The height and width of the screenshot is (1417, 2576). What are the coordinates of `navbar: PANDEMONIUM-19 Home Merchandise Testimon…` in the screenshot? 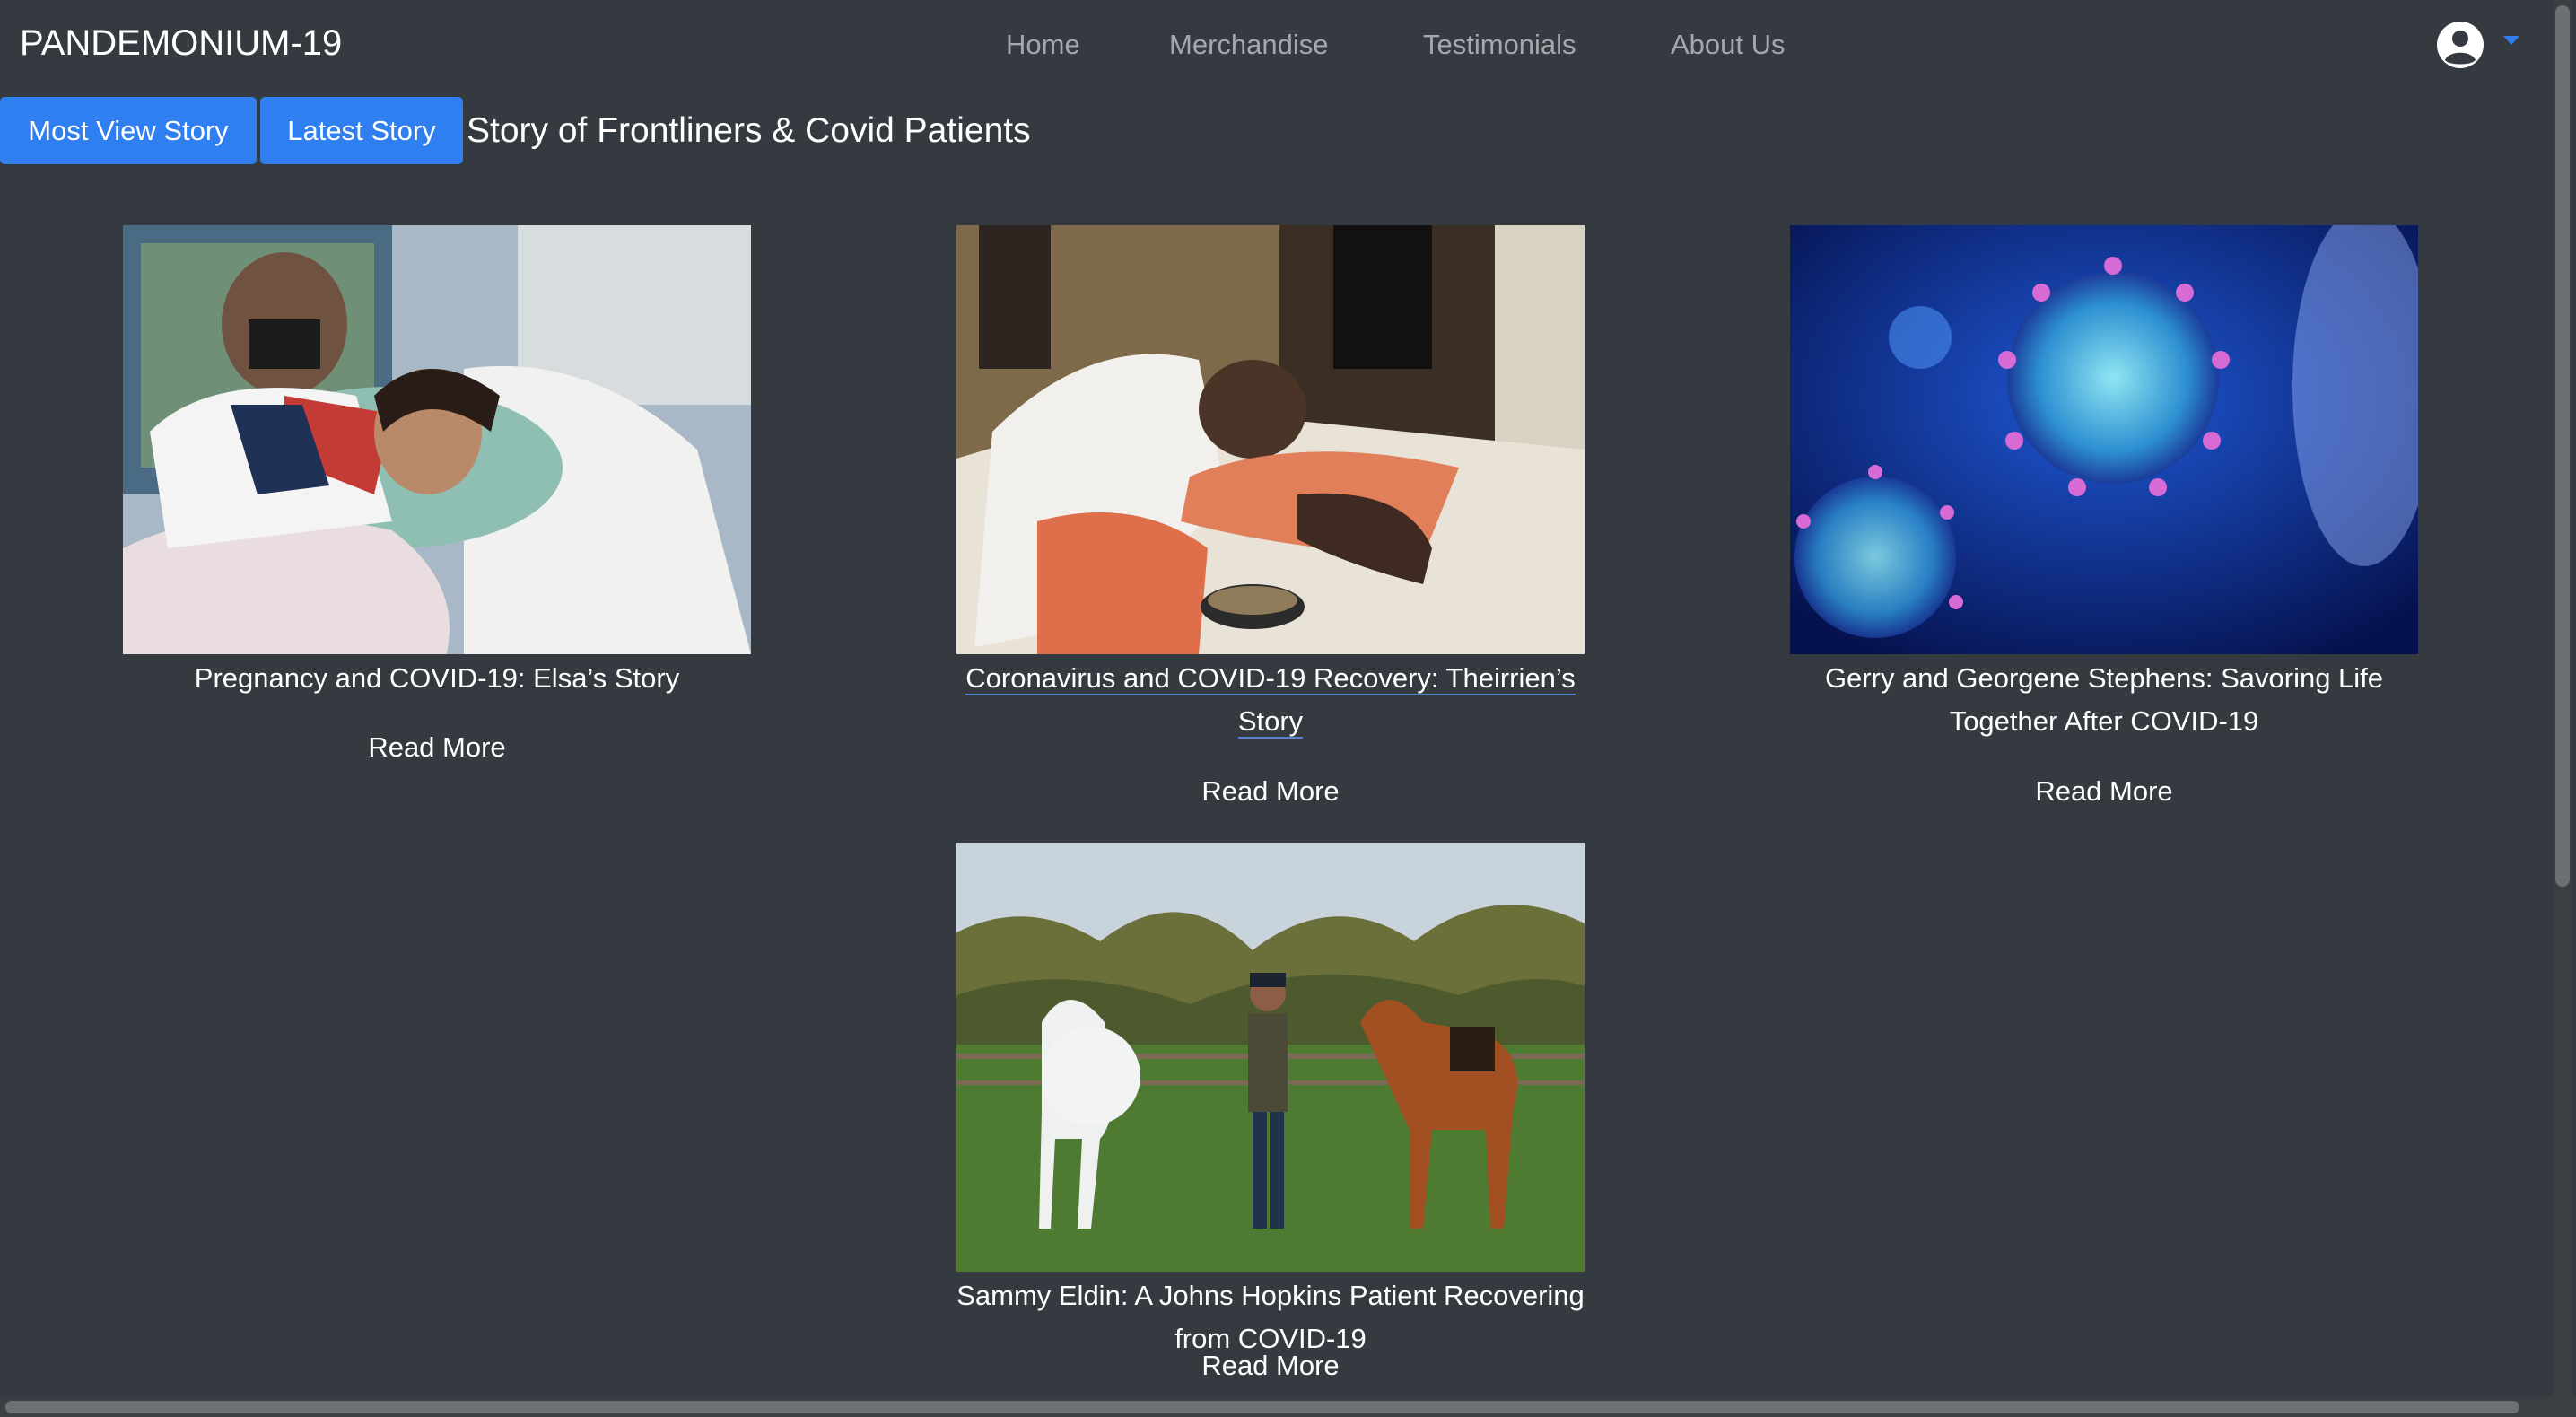 It's located at (1288, 46).